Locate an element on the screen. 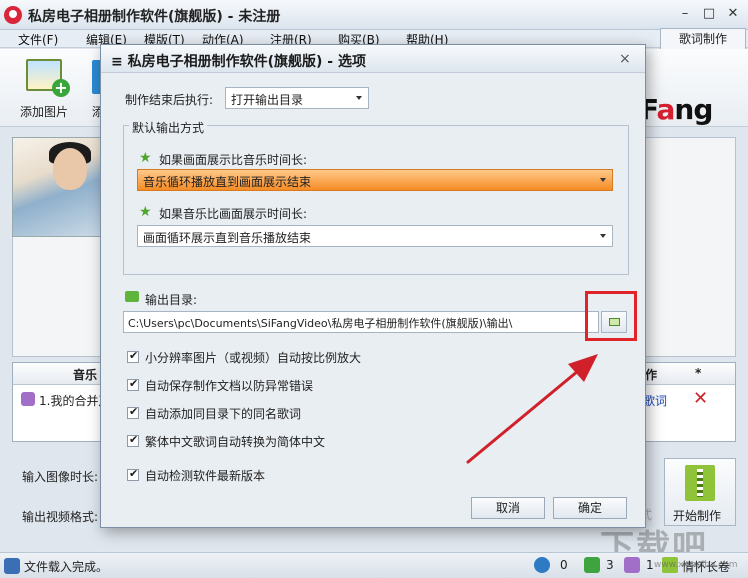 The image size is (748, 578). ok-button: 确定 is located at coordinates (590, 508).